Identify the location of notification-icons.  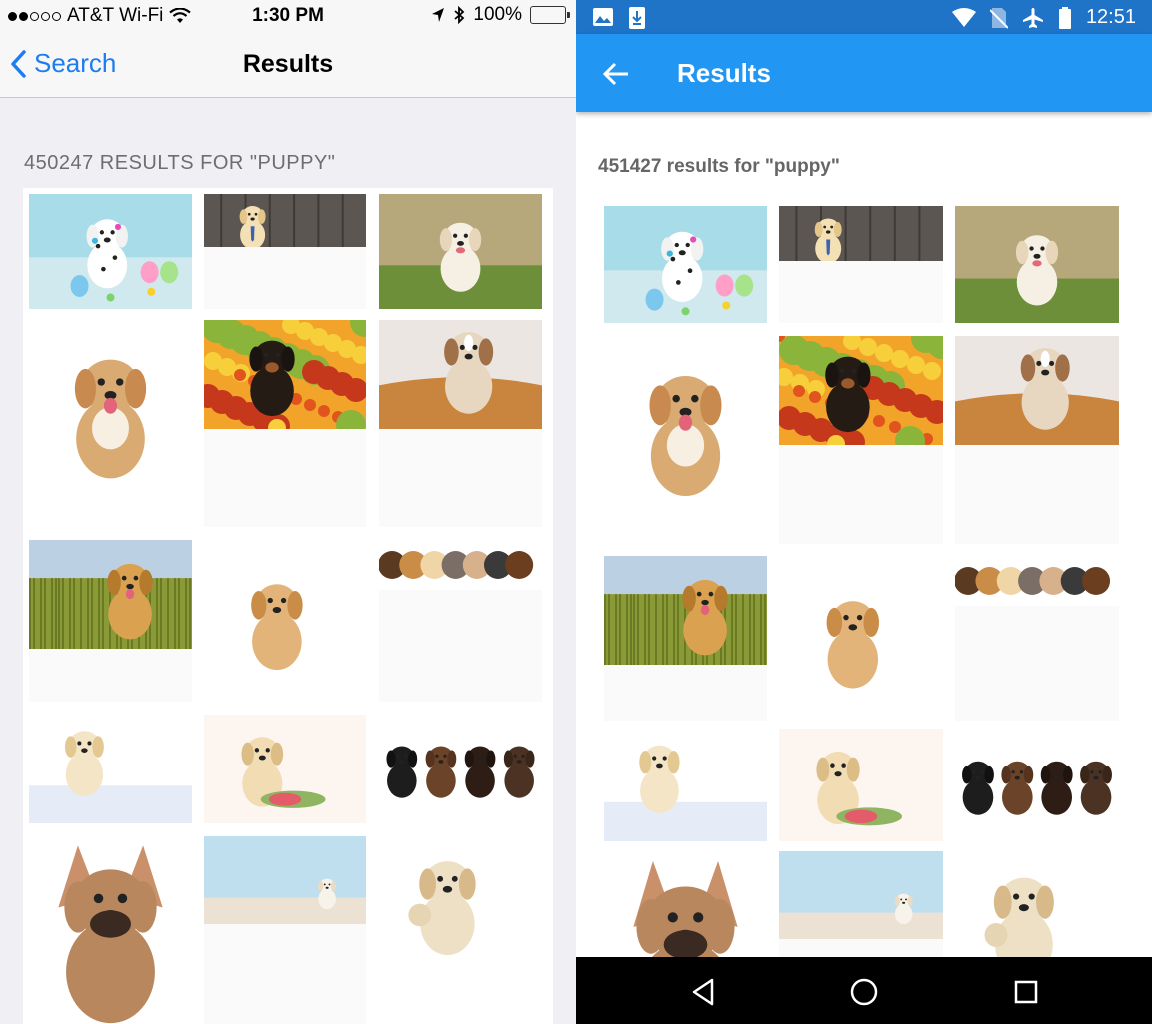
(619, 18).